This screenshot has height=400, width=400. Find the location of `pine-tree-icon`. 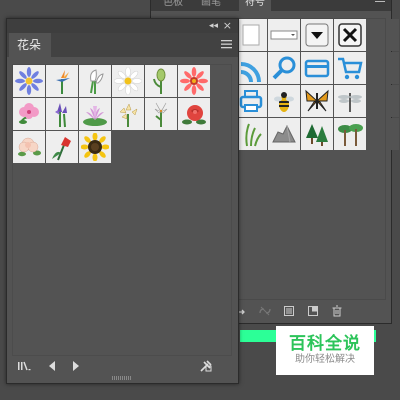

pine-tree-icon is located at coordinates (317, 135).